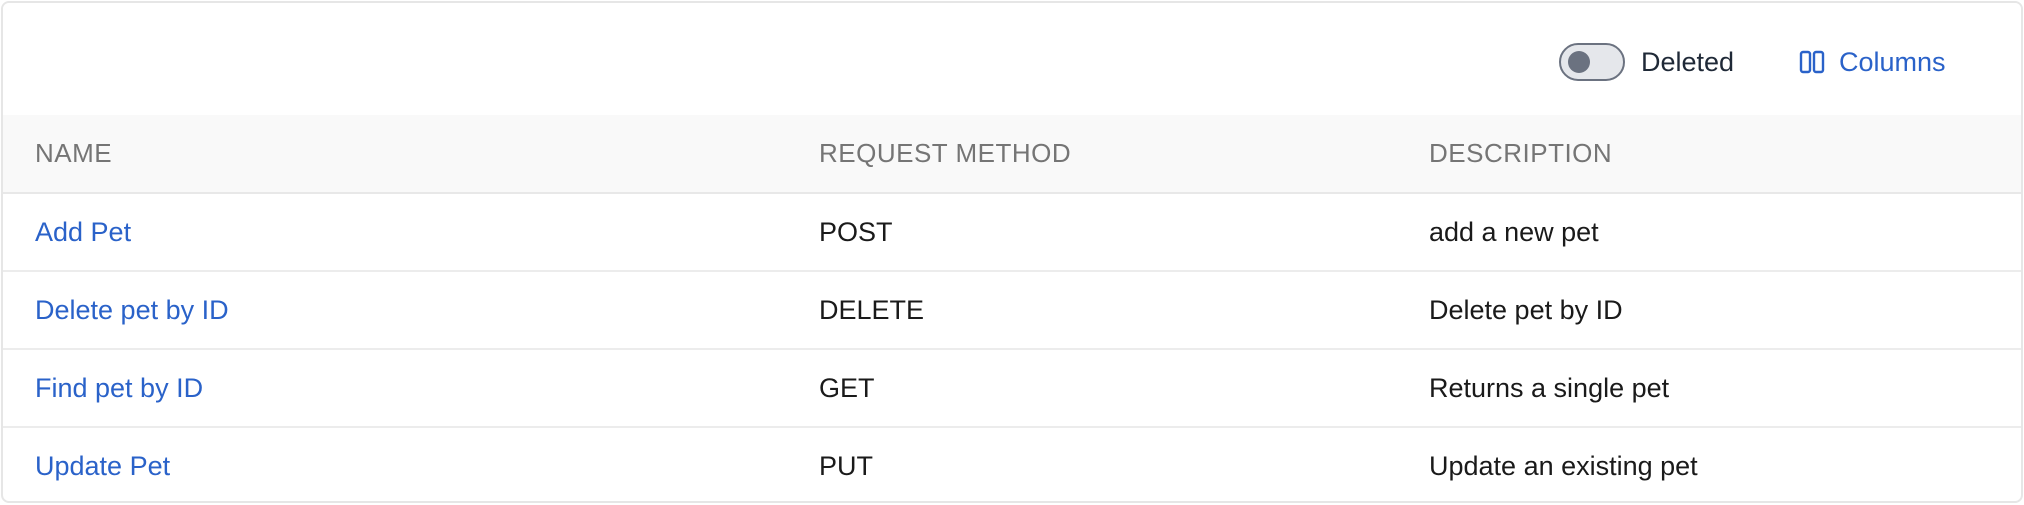  What do you see at coordinates (1709, 154) in the screenshot?
I see `column-header-description: DESCRIPTION` at bounding box center [1709, 154].